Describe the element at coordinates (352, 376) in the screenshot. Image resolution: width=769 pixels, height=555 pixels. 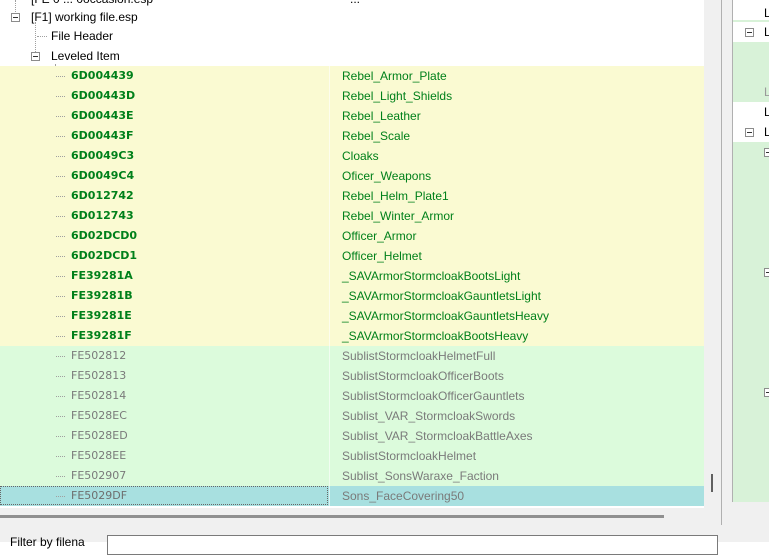
I see `table-row: FE502813 SublistStormcloakOfficerBoots` at that location.